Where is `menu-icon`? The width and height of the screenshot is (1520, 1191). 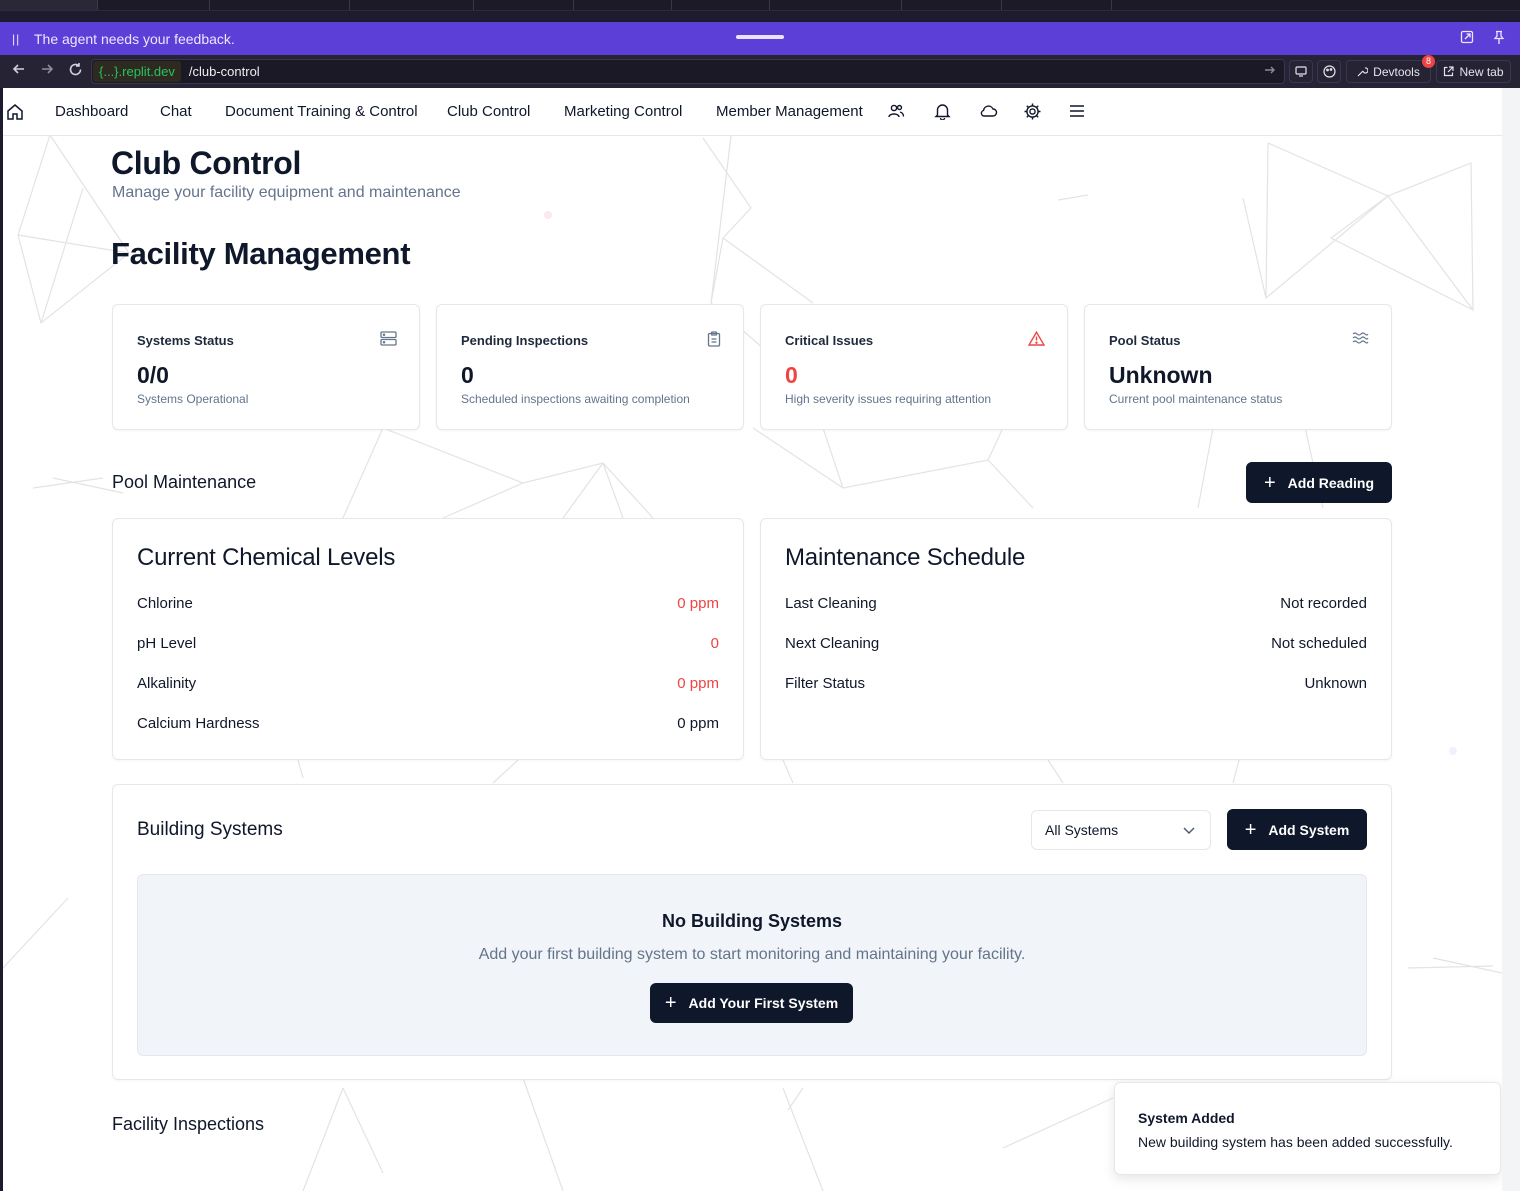
menu-icon is located at coordinates (1077, 113).